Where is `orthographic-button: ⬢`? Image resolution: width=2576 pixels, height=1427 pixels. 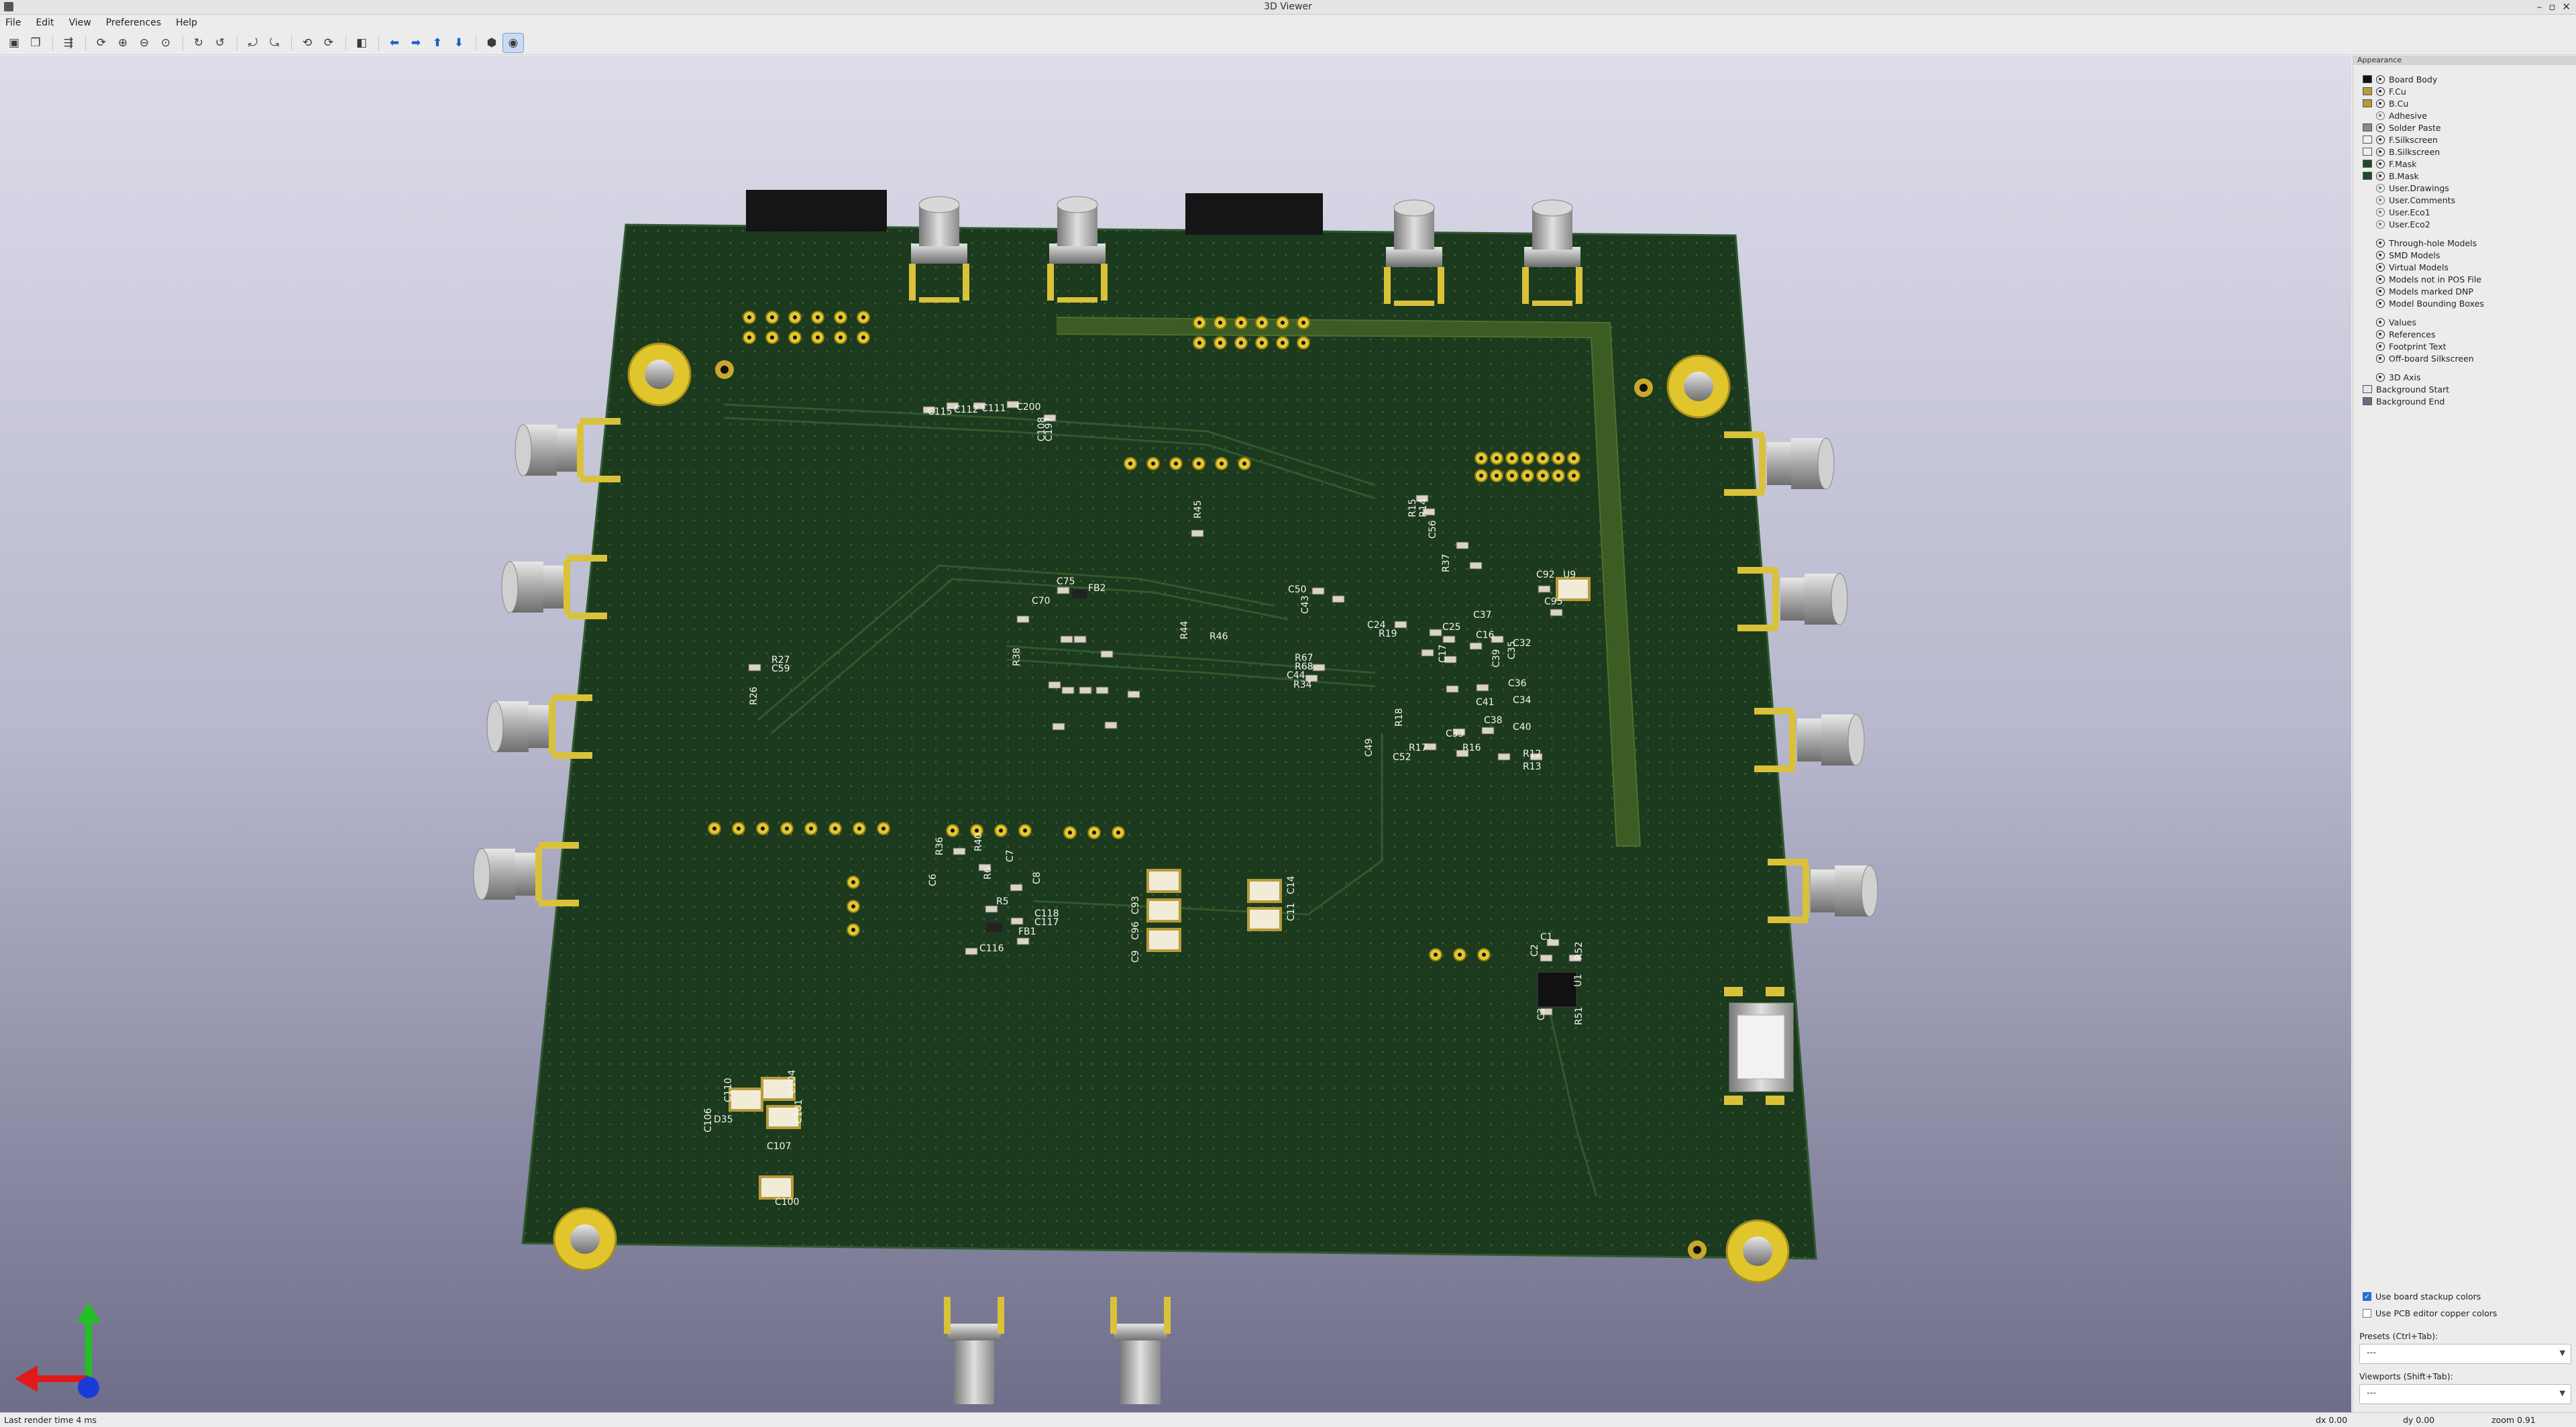
orthographic-button: ⬢ is located at coordinates (492, 43).